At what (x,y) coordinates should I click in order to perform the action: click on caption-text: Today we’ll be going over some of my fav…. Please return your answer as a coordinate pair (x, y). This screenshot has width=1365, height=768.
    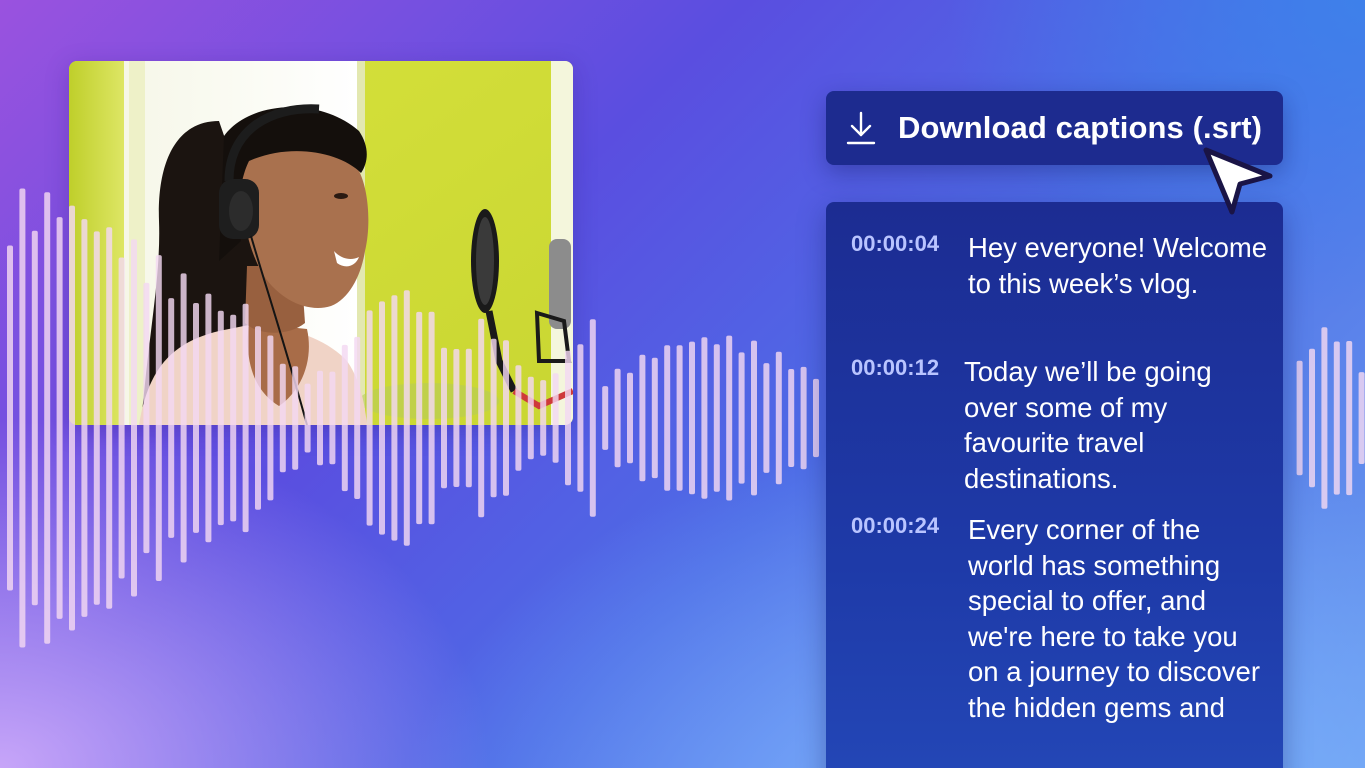
    Looking at the image, I should click on (1088, 425).